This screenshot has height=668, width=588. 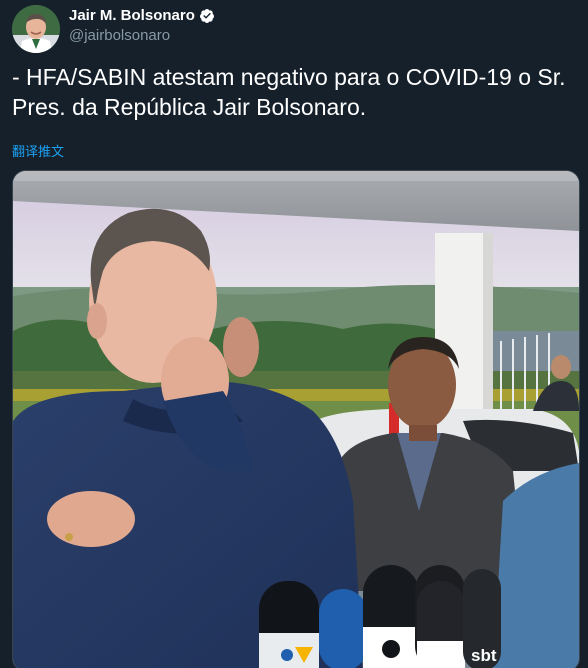 I want to click on verified-badge-icon, so click(x=207, y=16).